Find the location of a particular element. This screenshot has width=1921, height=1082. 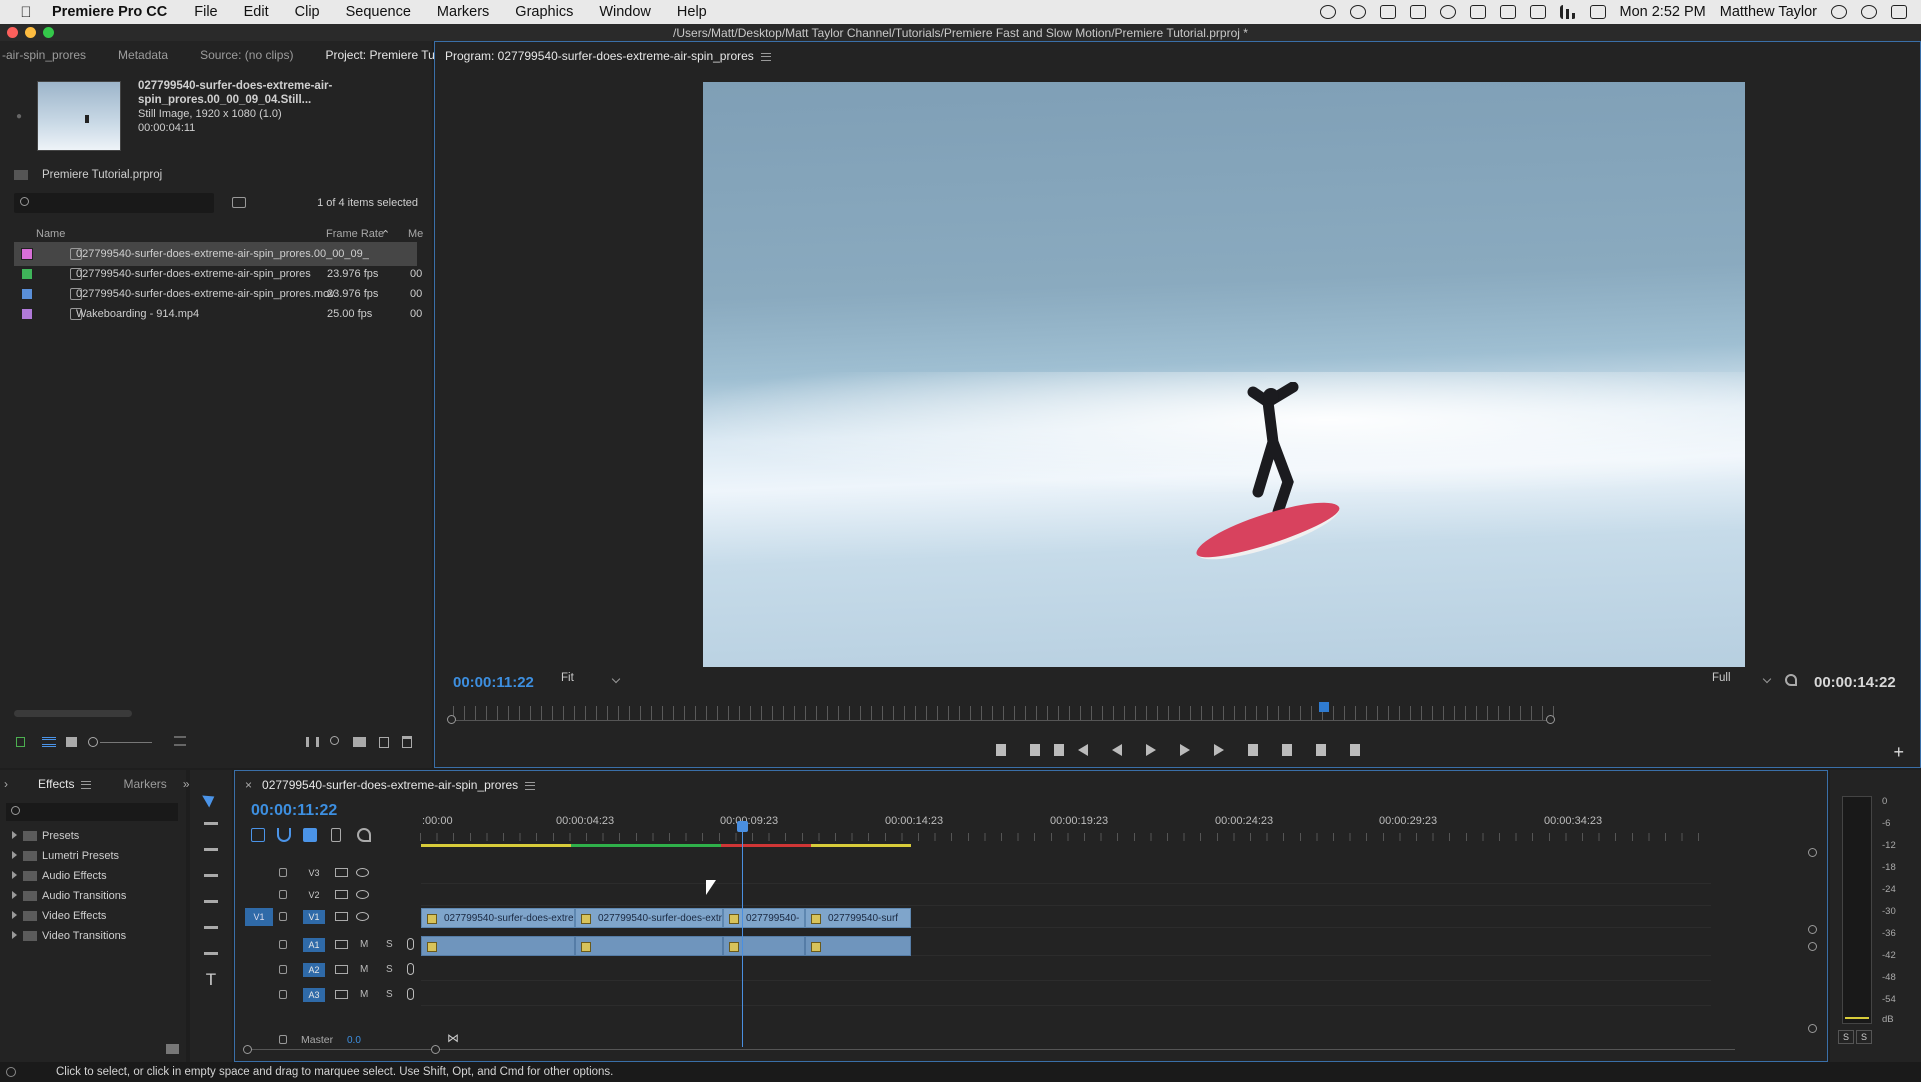

column-media: Me is located at coordinates (415, 234).